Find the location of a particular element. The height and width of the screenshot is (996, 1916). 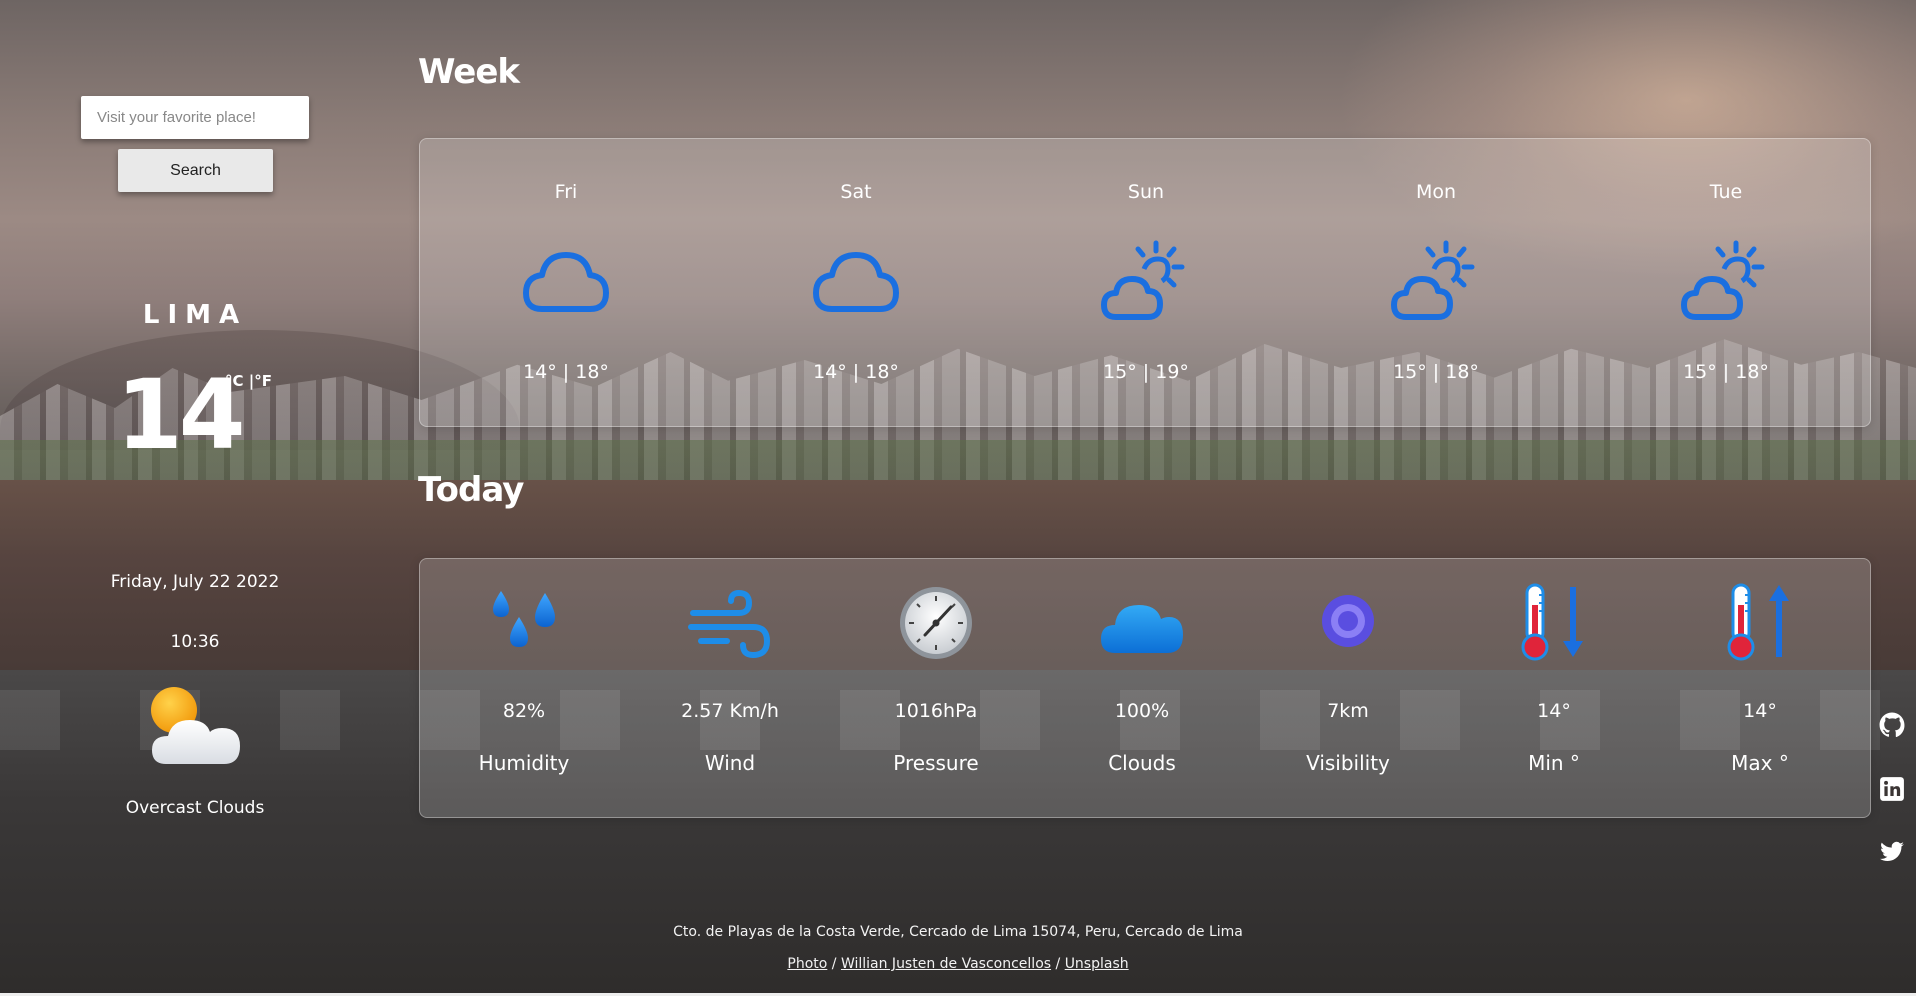

metric-label: Humidity is located at coordinates (524, 763).